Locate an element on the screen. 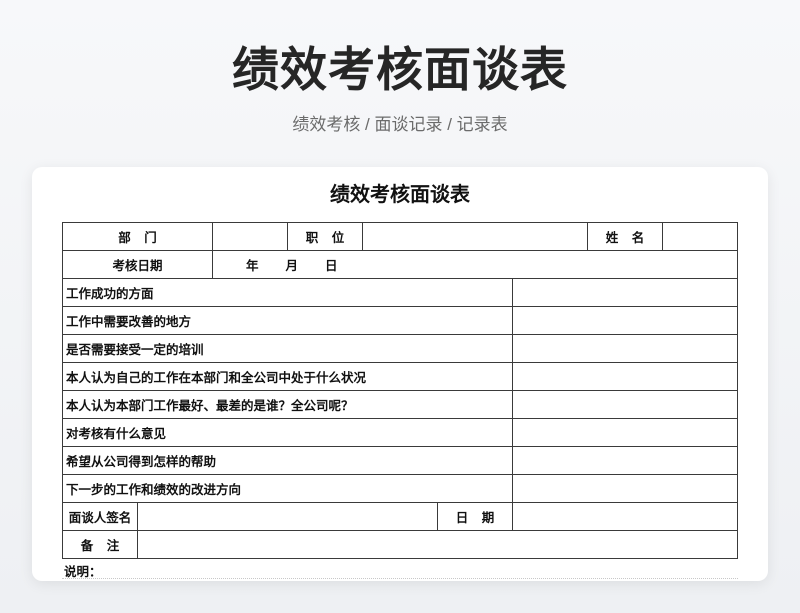  remarks-label: 备 注 is located at coordinates (100, 544).